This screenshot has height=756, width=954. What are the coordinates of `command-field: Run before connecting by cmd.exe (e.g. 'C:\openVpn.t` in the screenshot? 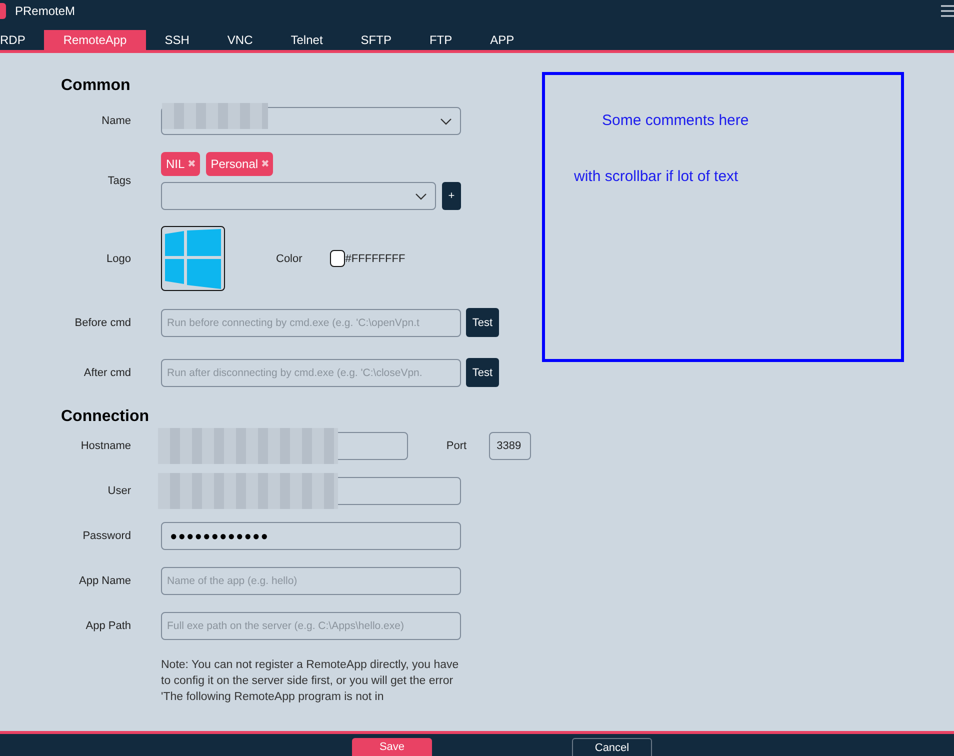 It's located at (311, 322).